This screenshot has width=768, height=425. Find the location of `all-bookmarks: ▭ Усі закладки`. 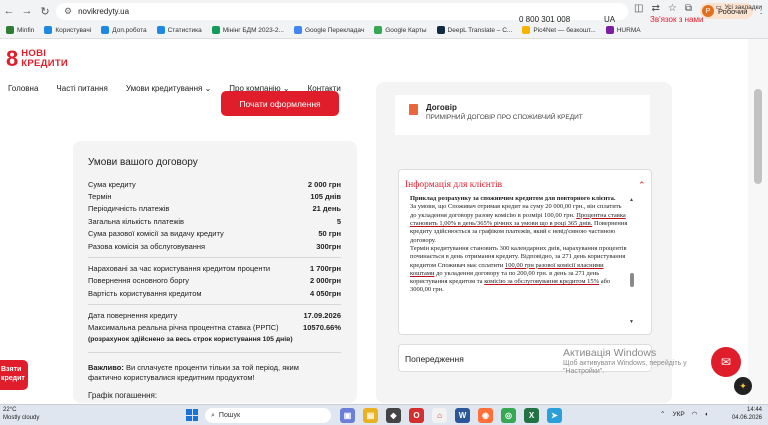

all-bookmarks: ▭ Усі закладки is located at coordinates (738, 7).